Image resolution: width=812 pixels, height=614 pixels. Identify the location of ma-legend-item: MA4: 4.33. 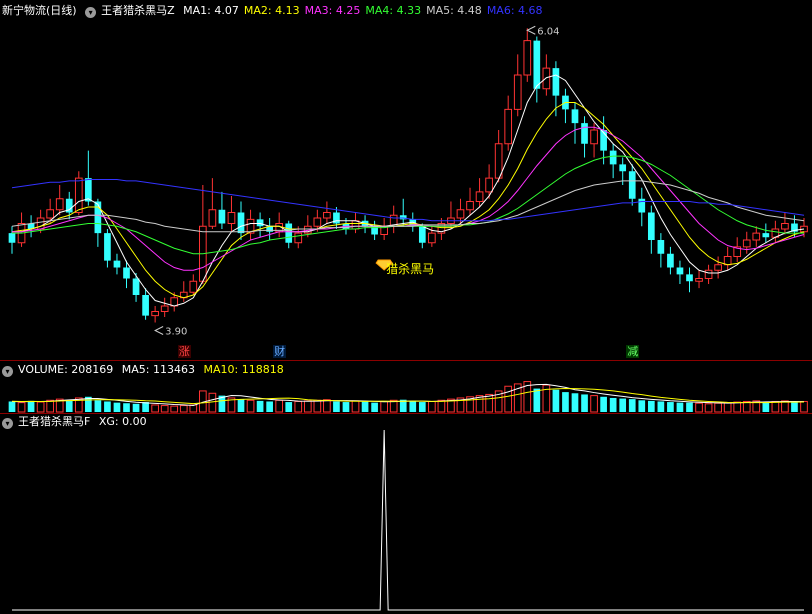
(393, 10).